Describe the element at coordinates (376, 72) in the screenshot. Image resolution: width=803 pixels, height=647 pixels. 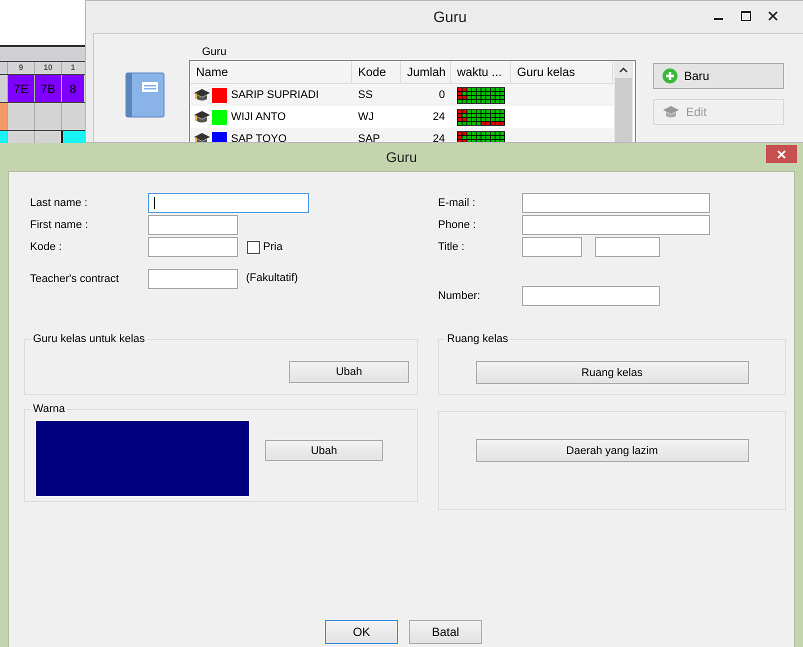
I see `column-header: Kode` at that location.